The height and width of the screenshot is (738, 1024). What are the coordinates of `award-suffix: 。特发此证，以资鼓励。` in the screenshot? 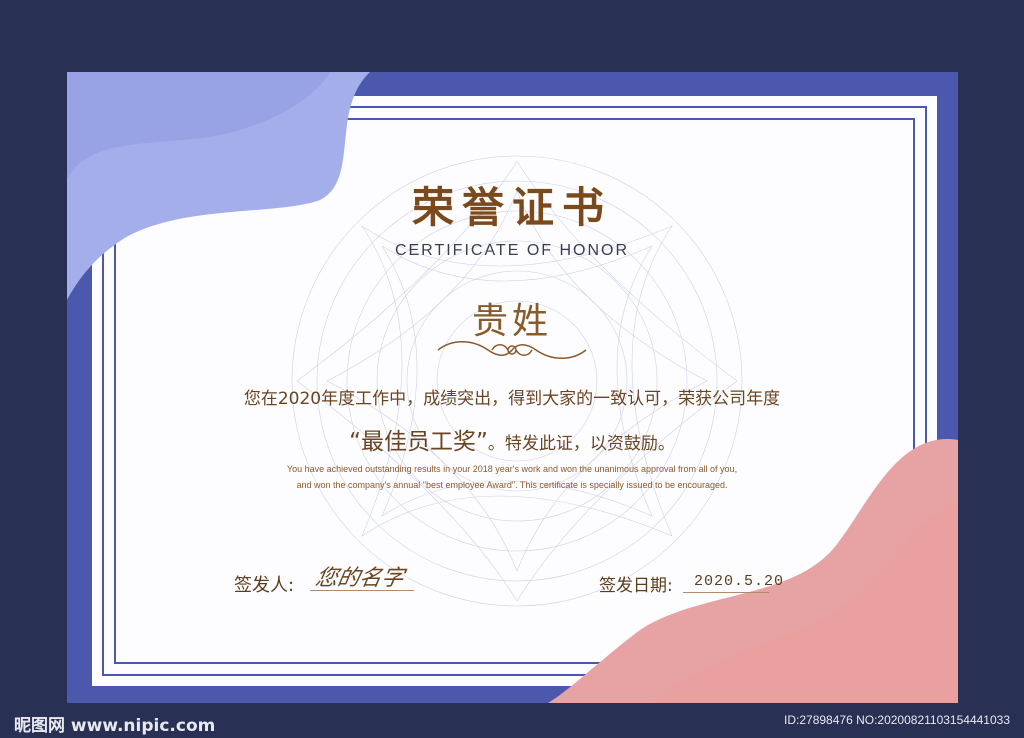 It's located at (581, 444).